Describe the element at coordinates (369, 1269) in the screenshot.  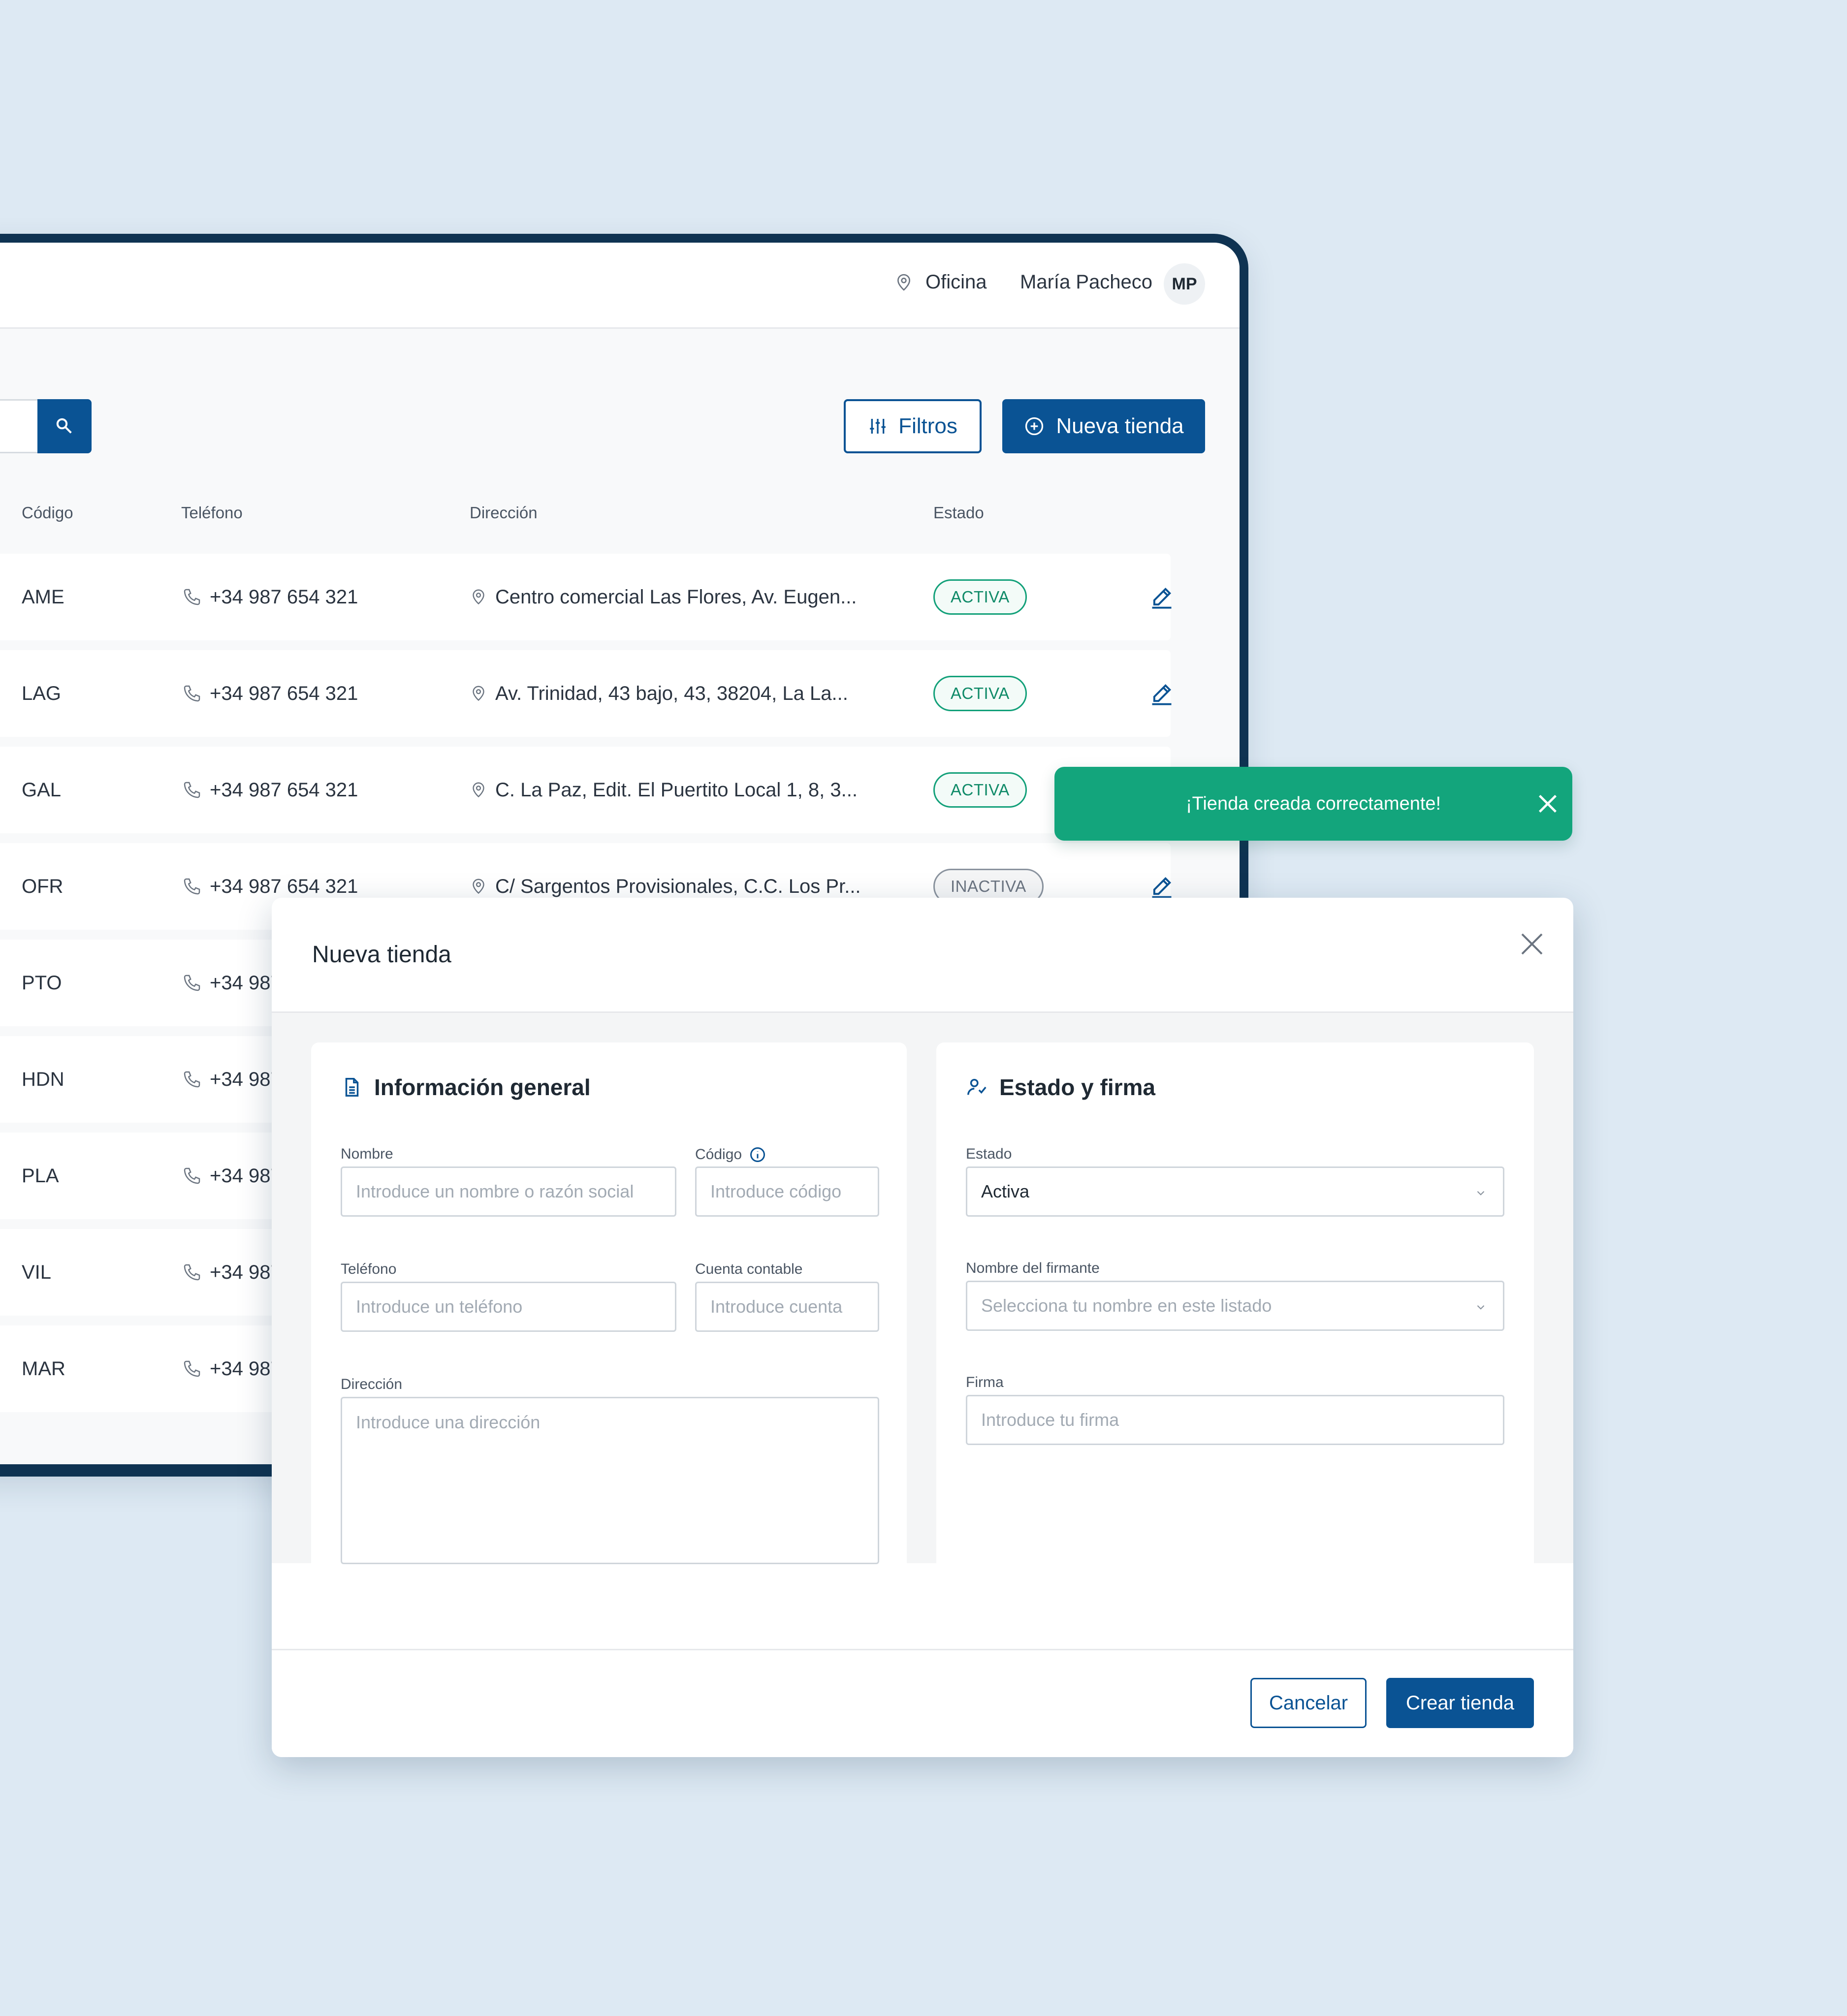
I see `phone-label: Teléfono` at that location.